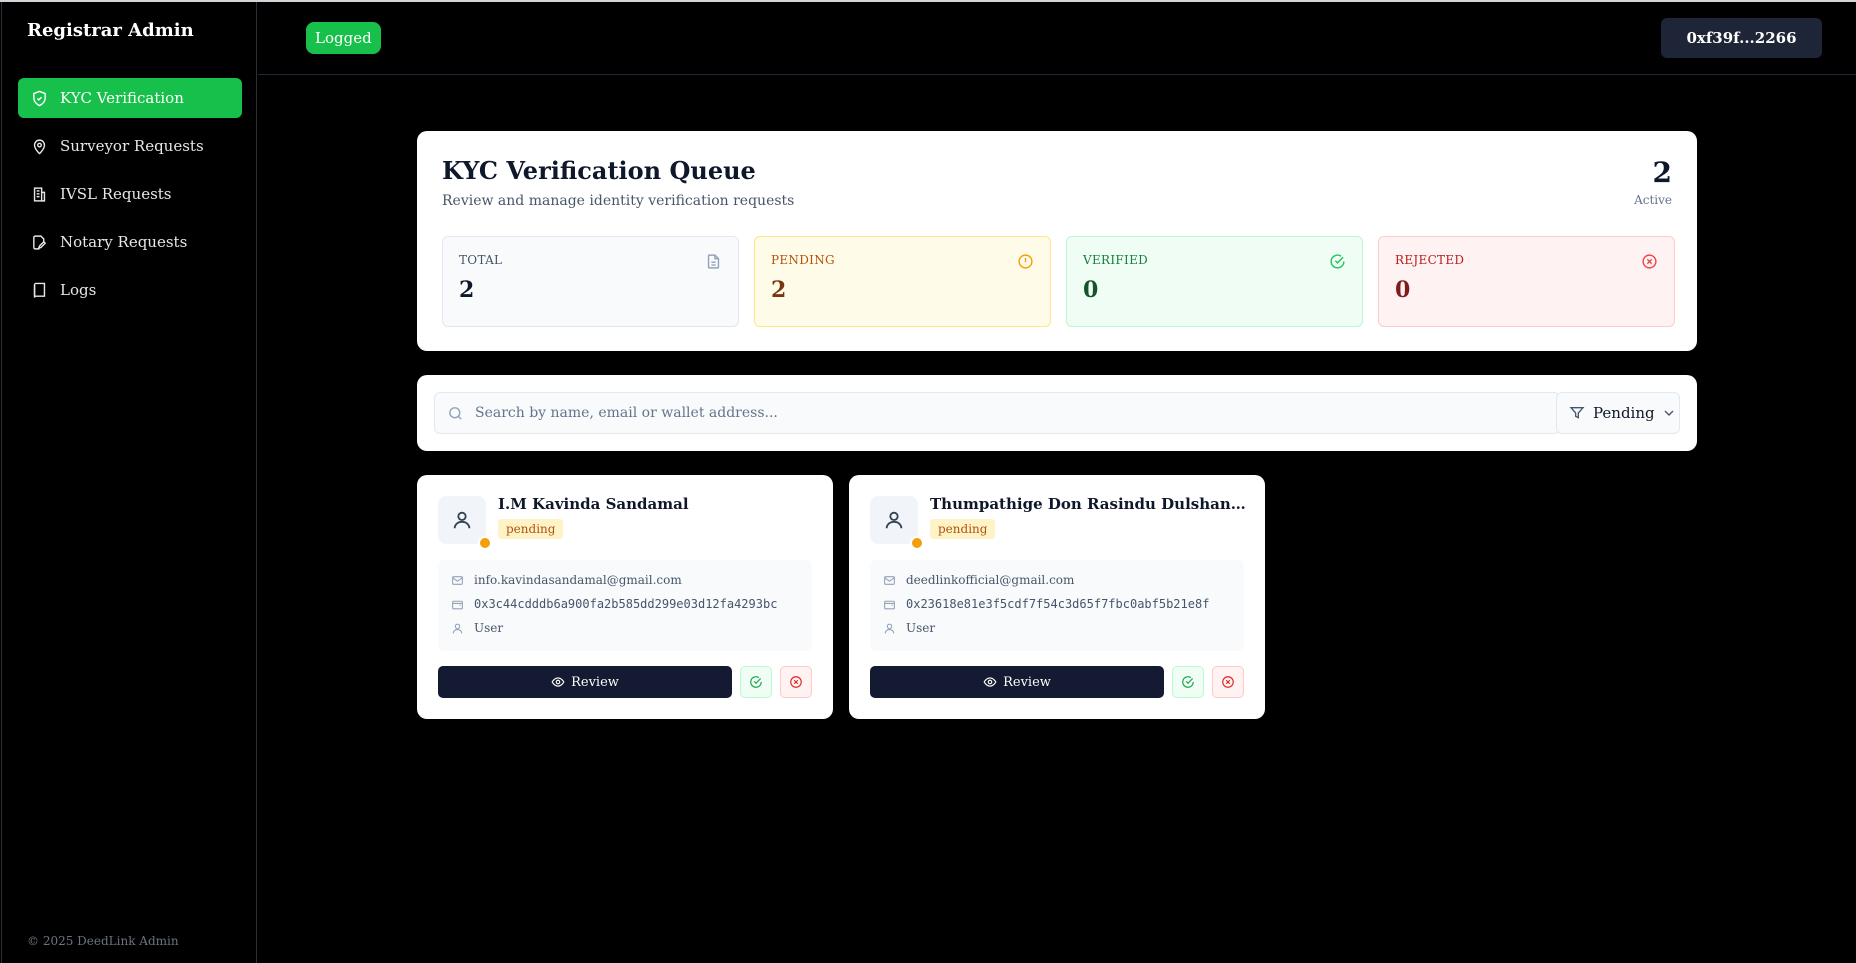 The width and height of the screenshot is (1856, 963). I want to click on sidebar-item-surveyor-requests: Surveyor Requests, so click(130, 146).